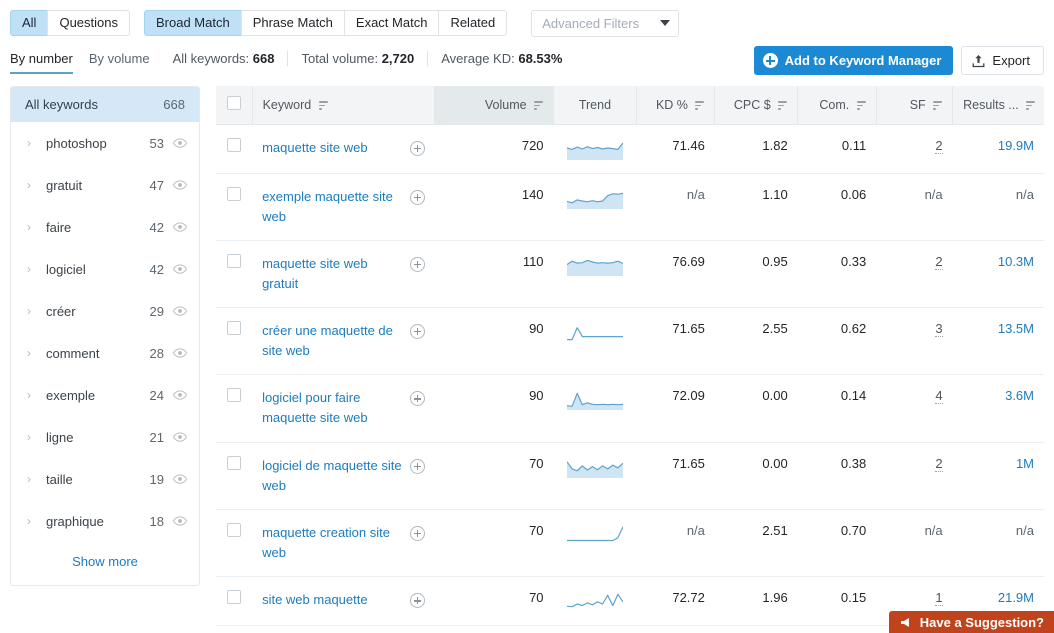 This screenshot has width=1054, height=633. What do you see at coordinates (105, 561) in the screenshot?
I see `show-more-link: Show more` at bounding box center [105, 561].